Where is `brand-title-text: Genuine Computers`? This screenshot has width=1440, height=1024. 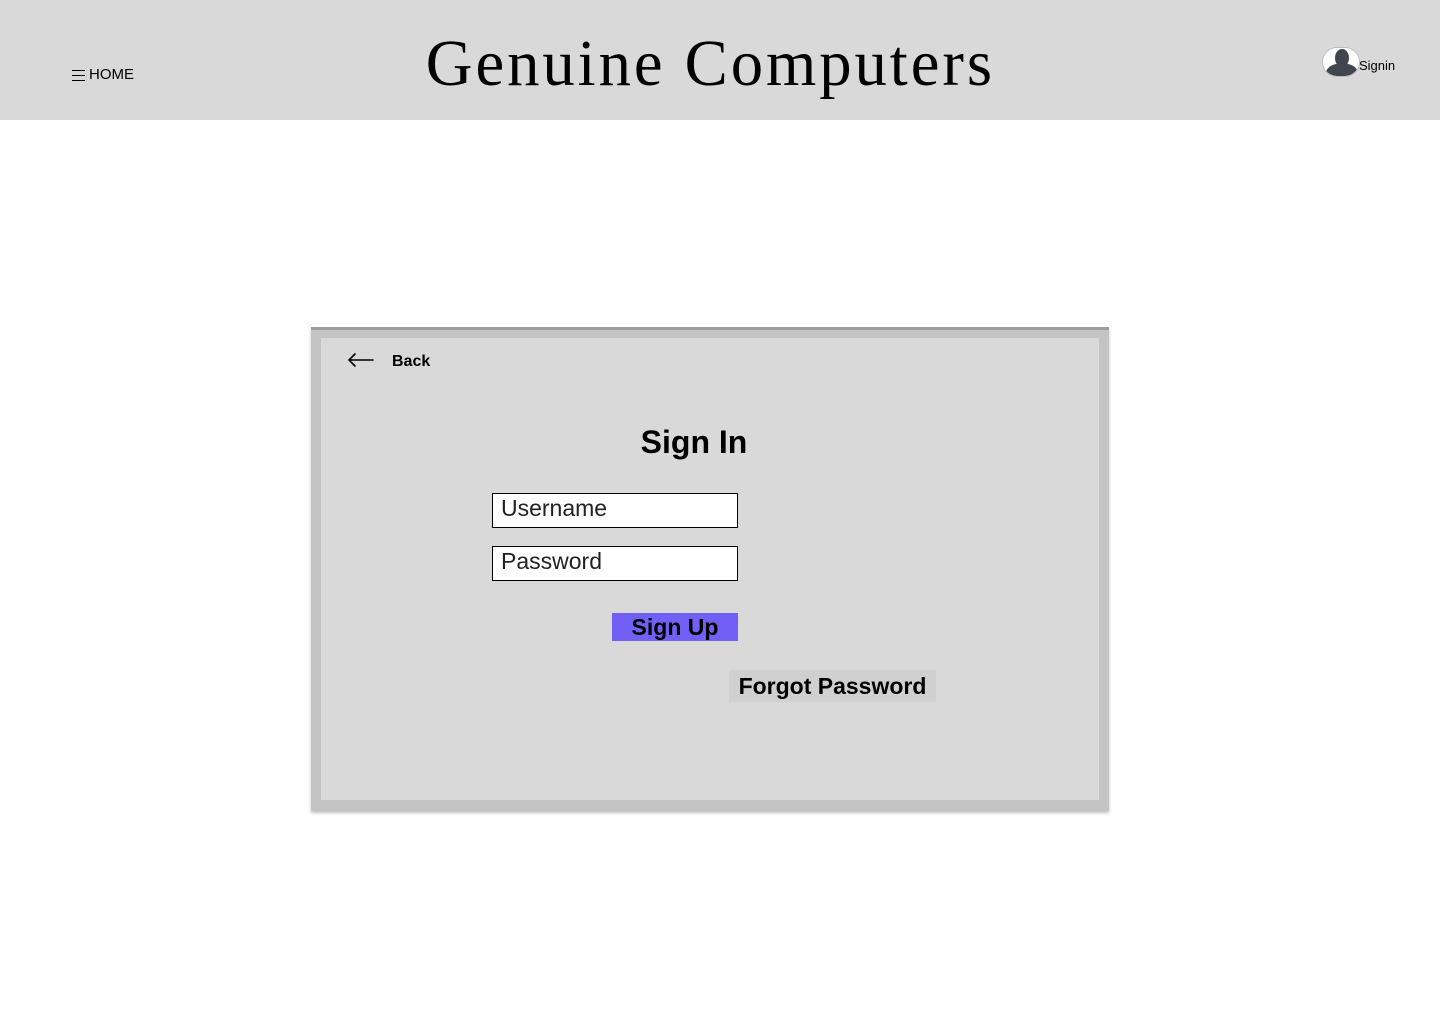 brand-title-text: Genuine Computers is located at coordinates (710, 63).